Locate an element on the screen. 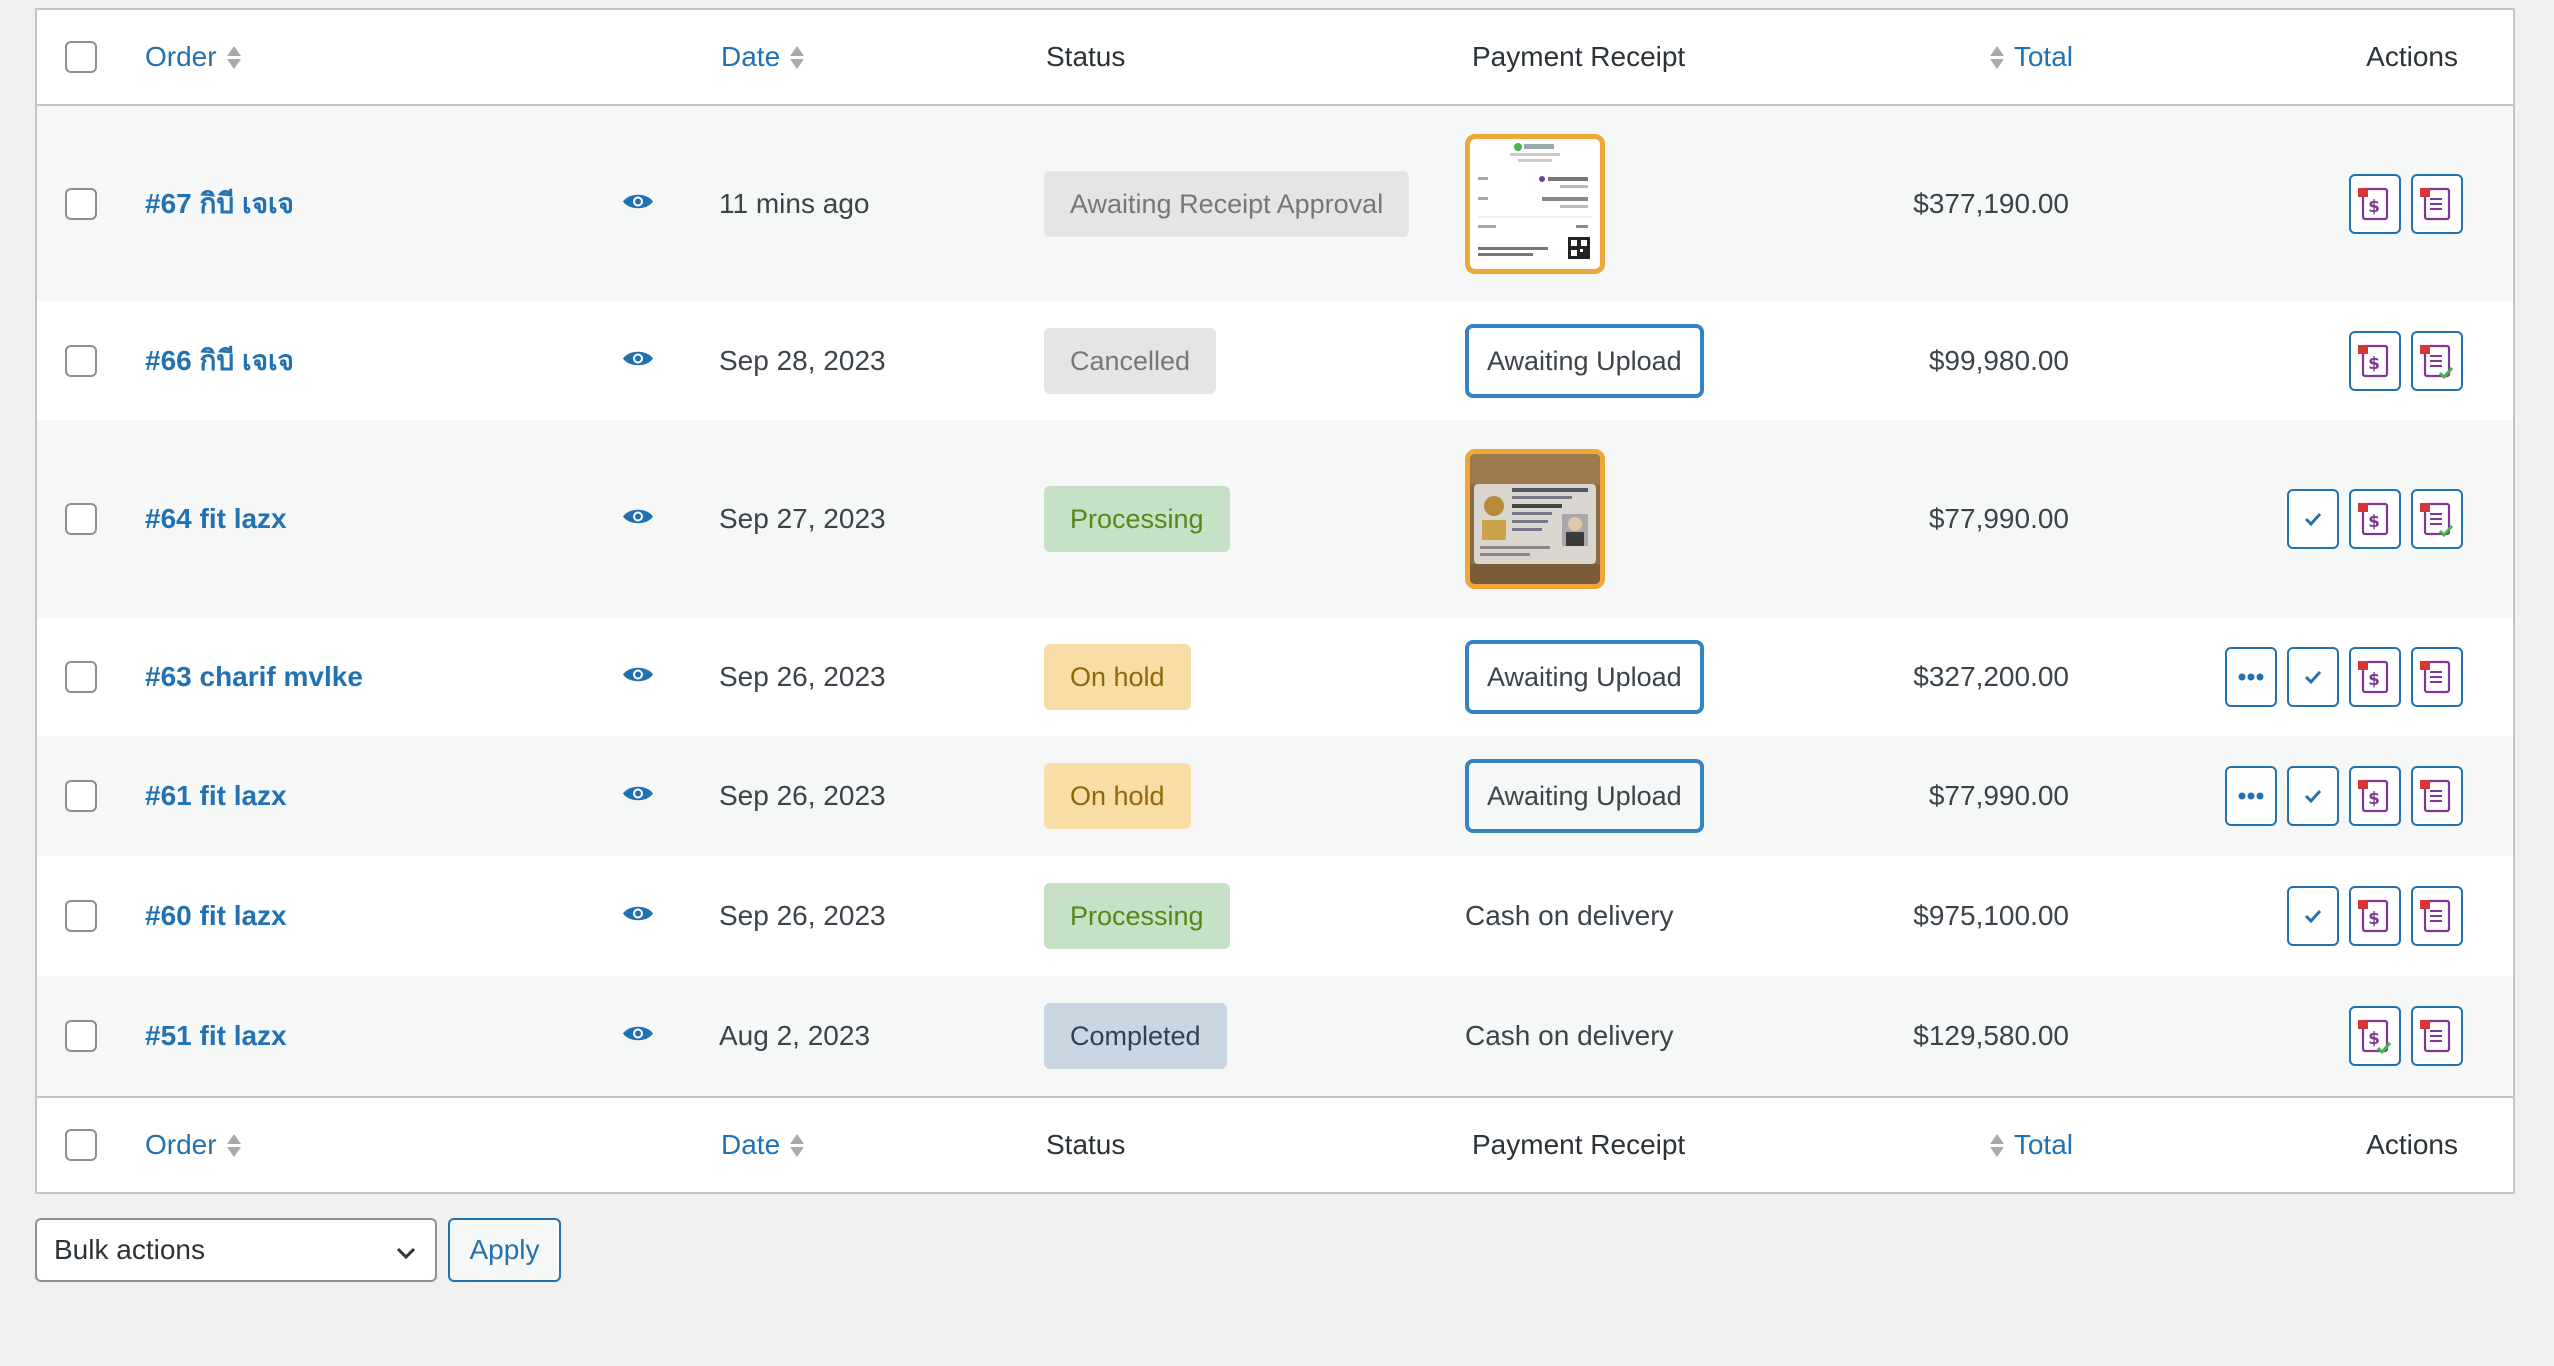 The width and height of the screenshot is (2554, 1366). date-column-footer: Date is located at coordinates (763, 1145).